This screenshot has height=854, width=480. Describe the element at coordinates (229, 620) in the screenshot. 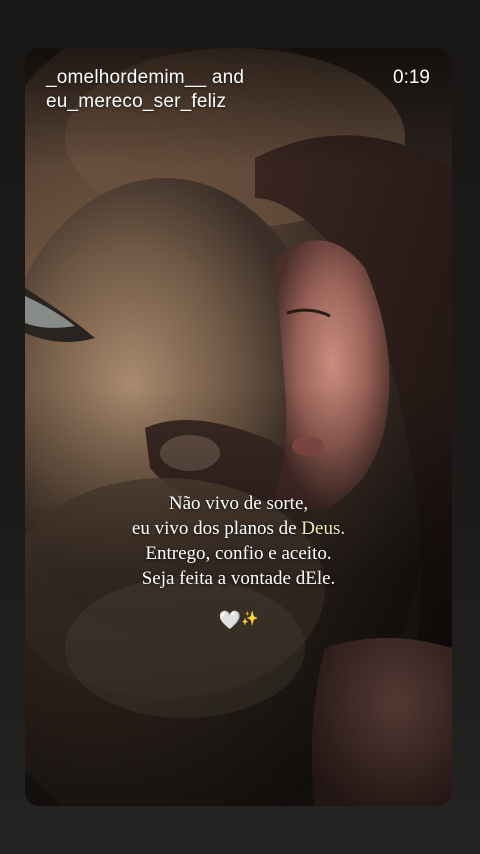

I see `white-heart-icon: 🤍` at that location.